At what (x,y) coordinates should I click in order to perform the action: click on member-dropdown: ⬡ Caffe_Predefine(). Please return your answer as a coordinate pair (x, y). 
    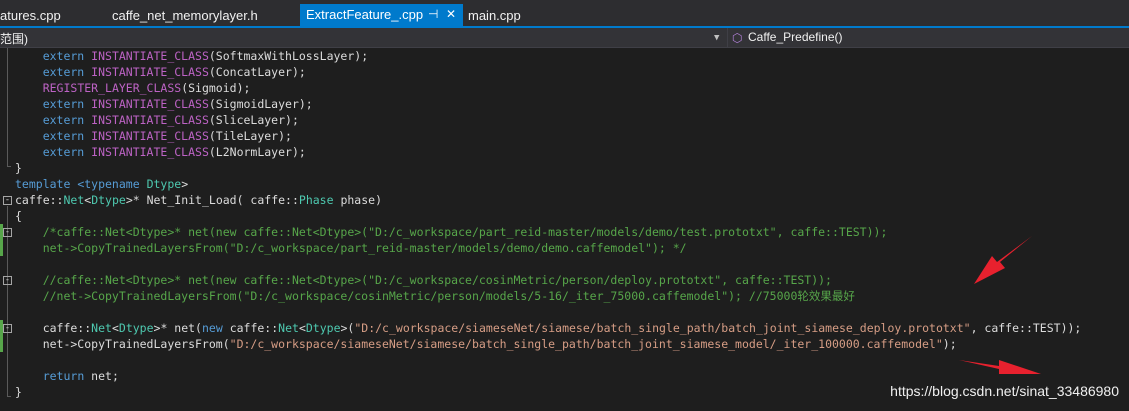
    Looking at the image, I should click on (928, 38).